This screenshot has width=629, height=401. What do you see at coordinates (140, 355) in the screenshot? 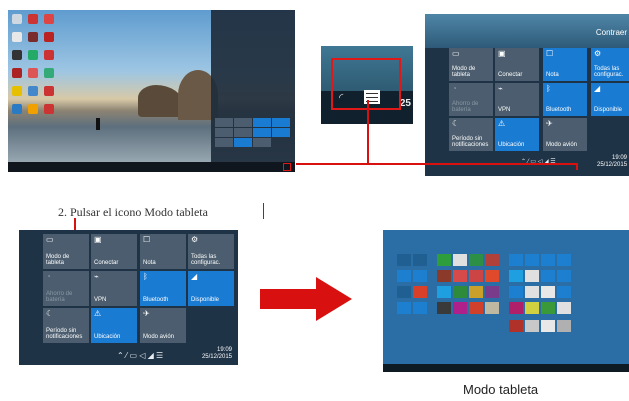
I see `system-tray-icons: ⌃ ⁄ ▭ ◁ ◢ ☰` at bounding box center [140, 355].